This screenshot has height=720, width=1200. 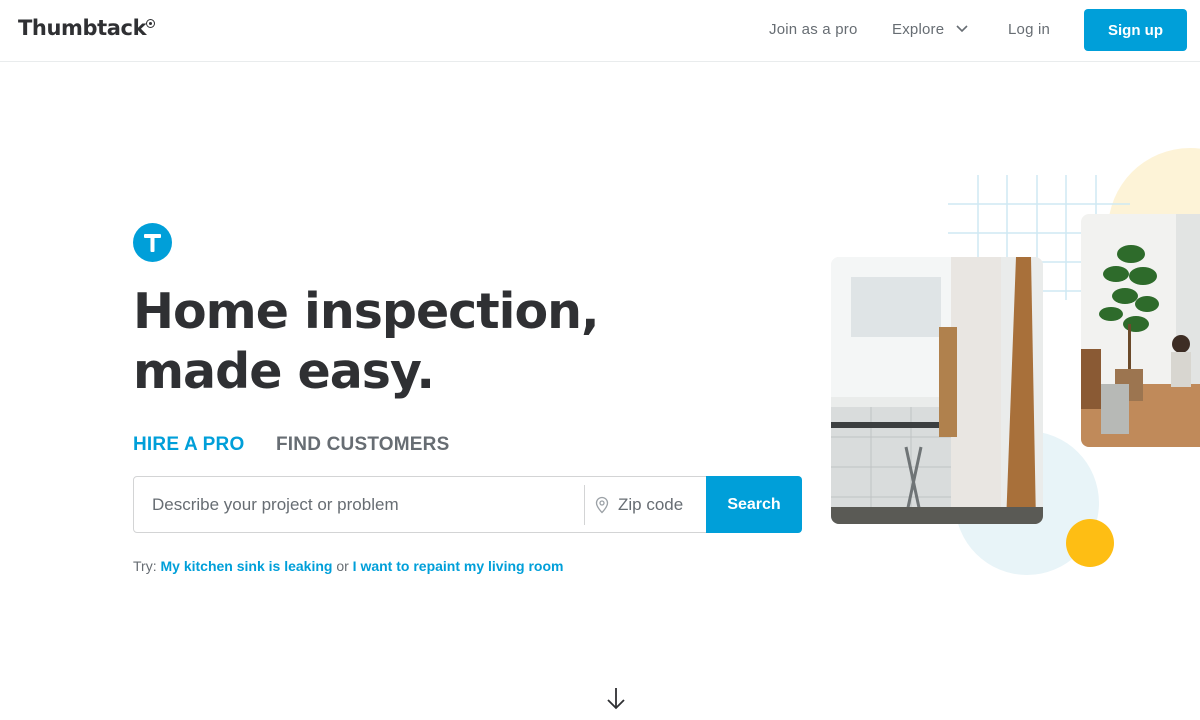 I want to click on search-form: Search, so click(x=467, y=504).